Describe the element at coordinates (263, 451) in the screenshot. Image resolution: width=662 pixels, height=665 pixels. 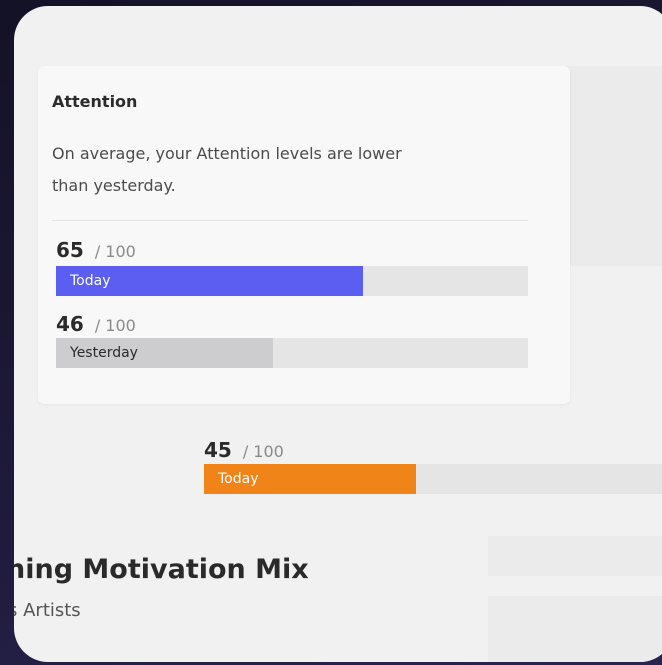
I see `second-score-max: / 100` at that location.